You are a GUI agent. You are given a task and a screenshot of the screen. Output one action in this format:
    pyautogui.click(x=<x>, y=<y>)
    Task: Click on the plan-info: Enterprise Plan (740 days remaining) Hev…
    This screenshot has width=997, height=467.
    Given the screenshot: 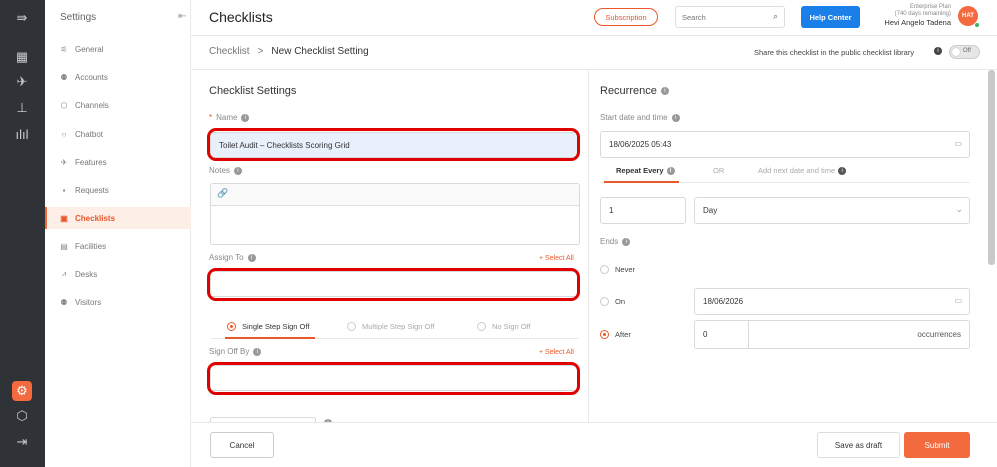 What is the action you would take?
    pyautogui.click(x=908, y=16)
    